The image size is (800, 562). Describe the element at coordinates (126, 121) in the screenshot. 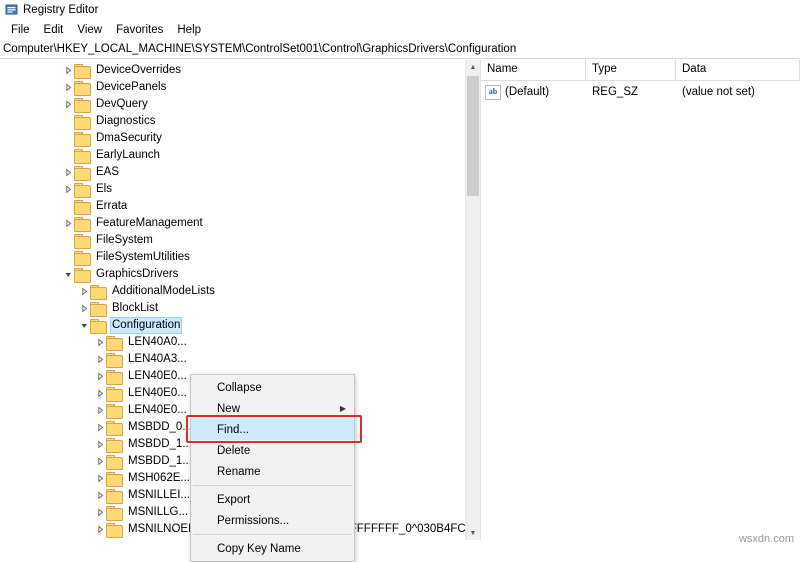

I see `tree-node-label: Diagnostics` at that location.